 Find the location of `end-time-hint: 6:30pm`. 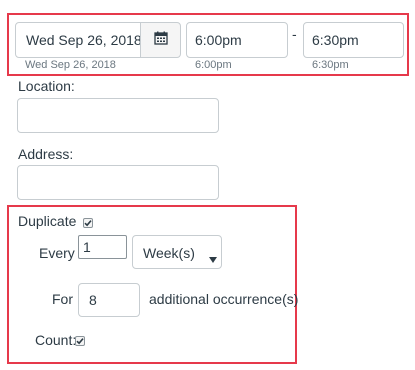

end-time-hint: 6:30pm is located at coordinates (330, 65).